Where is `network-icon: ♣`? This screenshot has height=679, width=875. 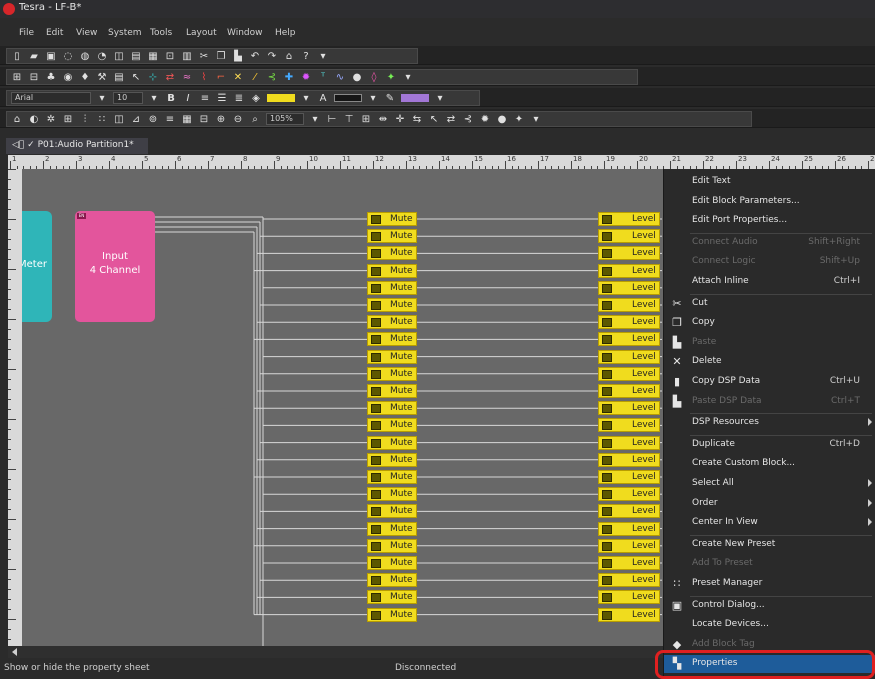 network-icon: ♣ is located at coordinates (51, 77).